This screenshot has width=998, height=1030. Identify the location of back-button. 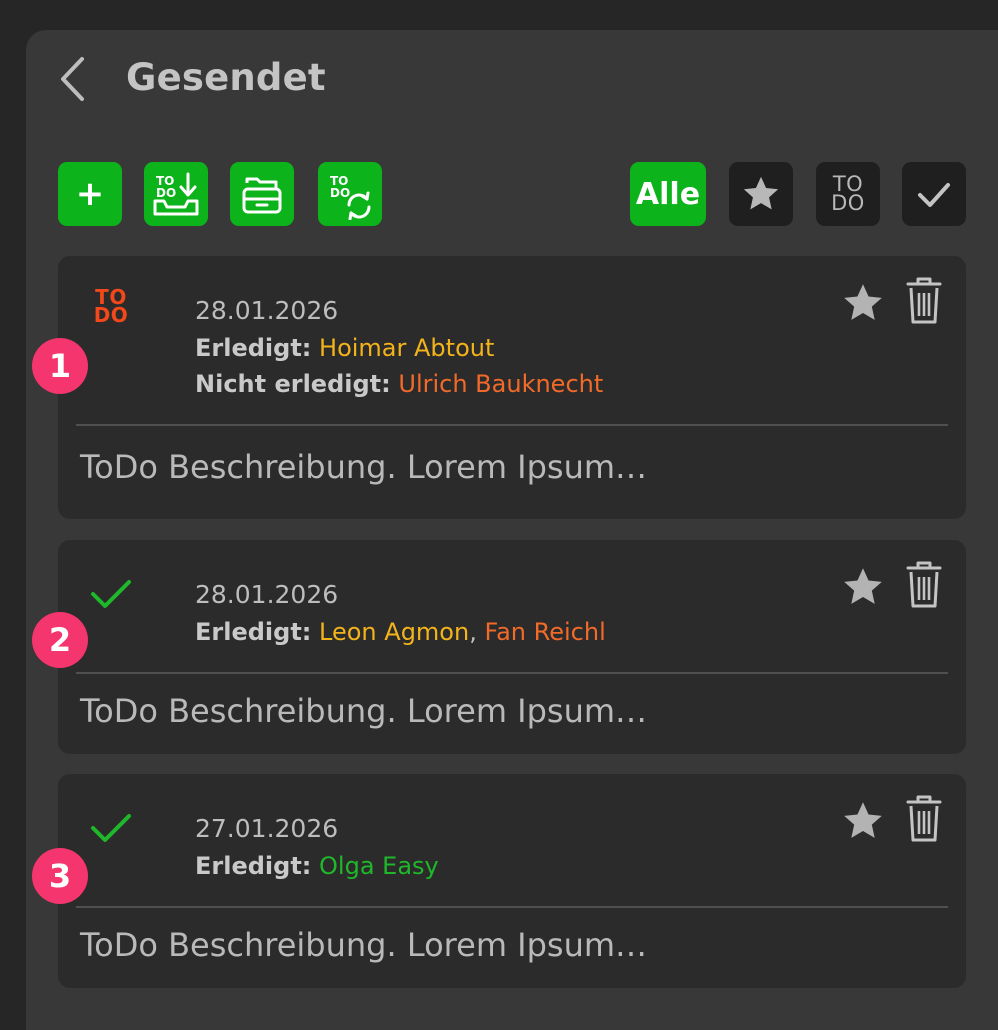
(72, 79).